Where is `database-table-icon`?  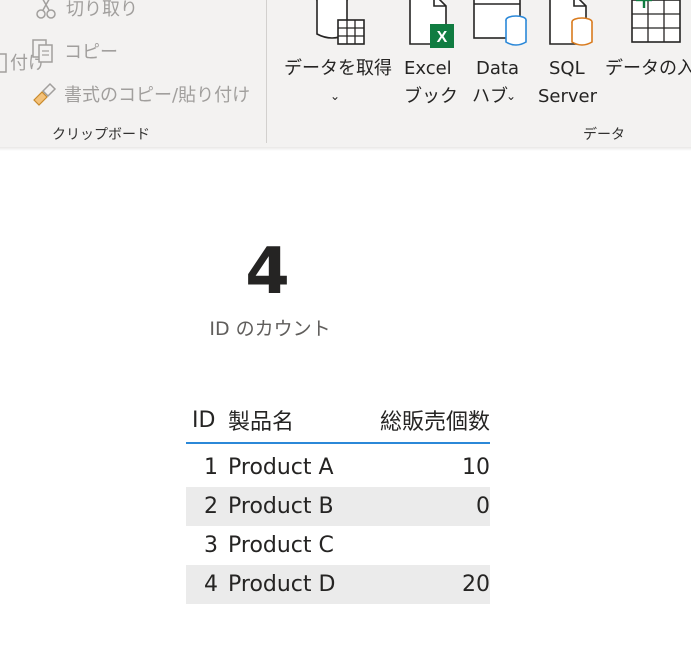 database-table-icon is located at coordinates (340, 28).